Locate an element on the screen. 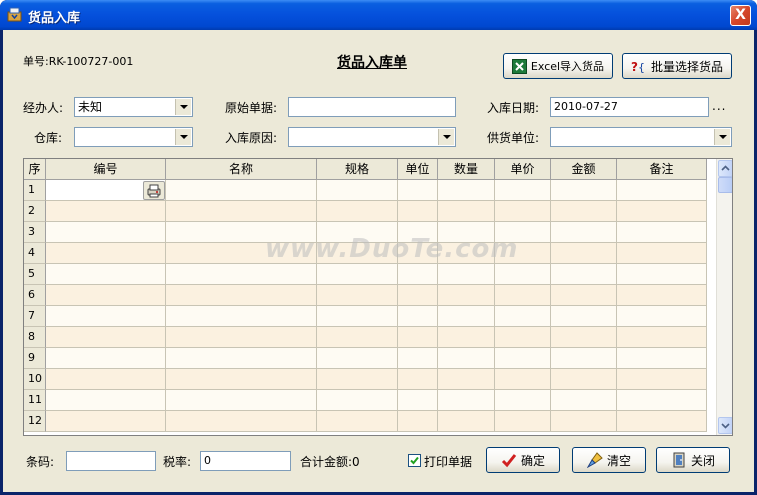 The width and height of the screenshot is (757, 495). reason-combo is located at coordinates (372, 137).